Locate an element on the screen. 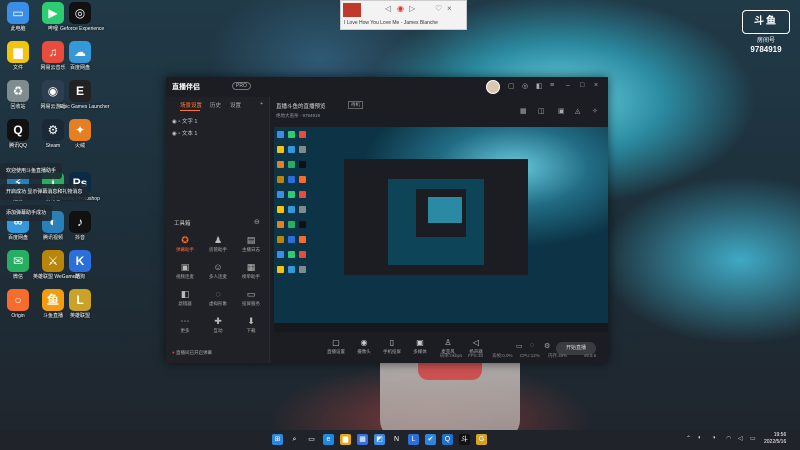  battery-icon: ▭ is located at coordinates (753, 438).